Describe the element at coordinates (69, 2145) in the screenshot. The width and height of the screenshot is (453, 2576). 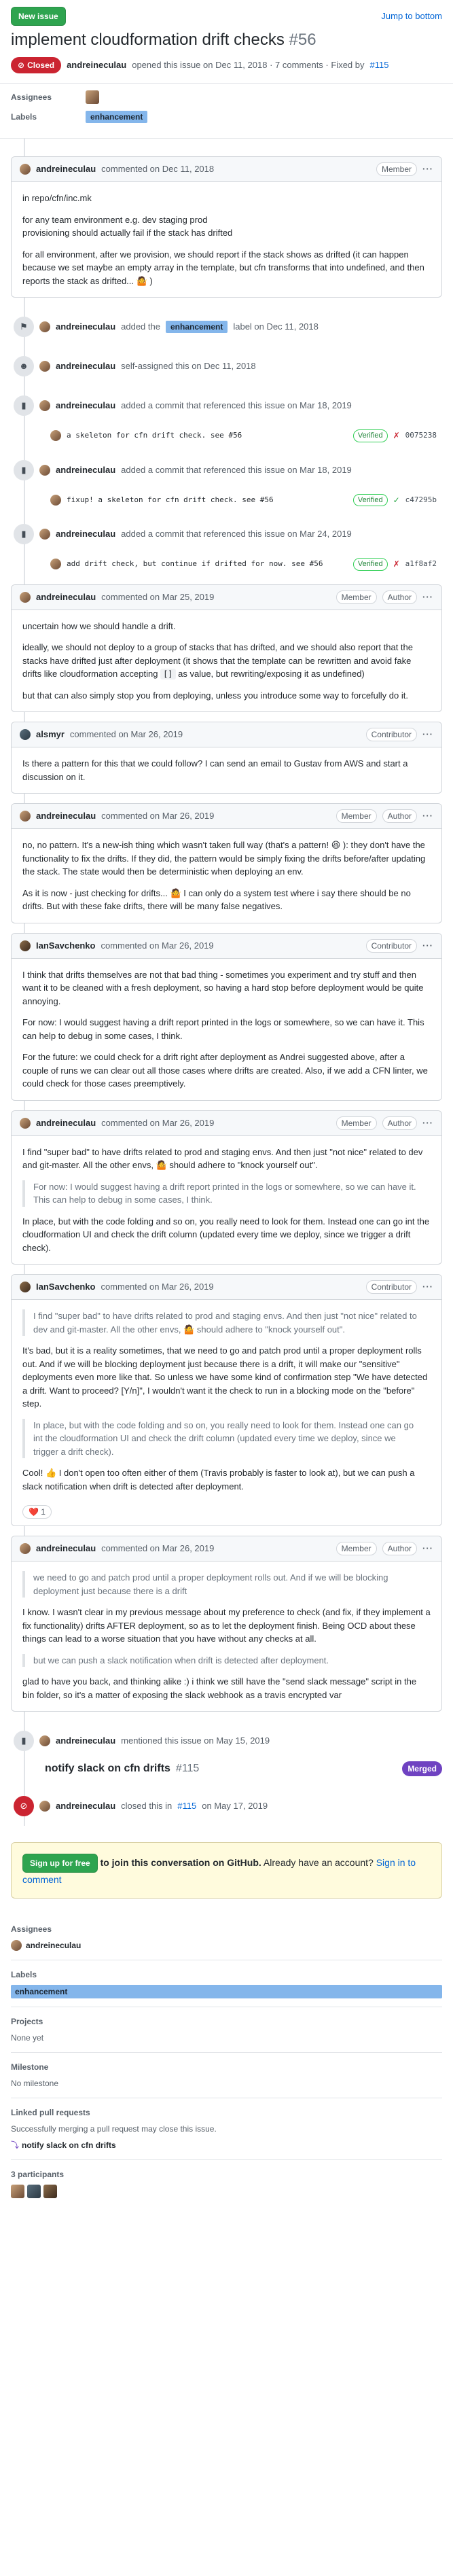
I see `linked-pr-link: notify slack on cfn drifts` at that location.